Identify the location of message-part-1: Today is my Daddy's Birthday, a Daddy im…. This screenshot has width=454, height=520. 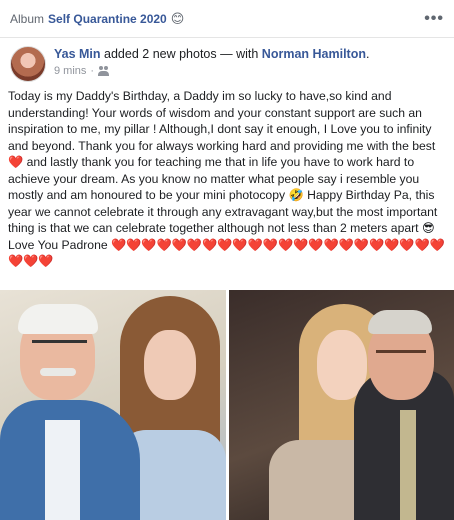
(222, 121).